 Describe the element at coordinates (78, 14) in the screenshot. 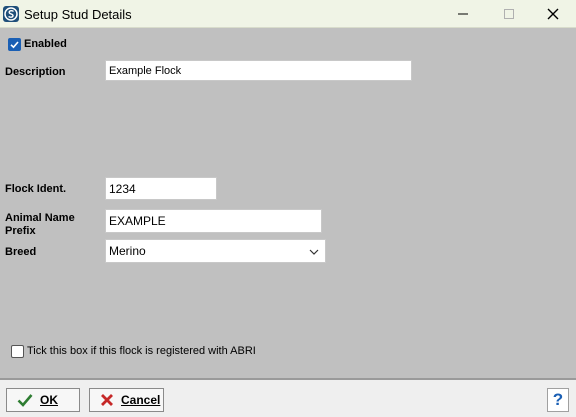

I see `window-title: Setup Stud Details` at that location.